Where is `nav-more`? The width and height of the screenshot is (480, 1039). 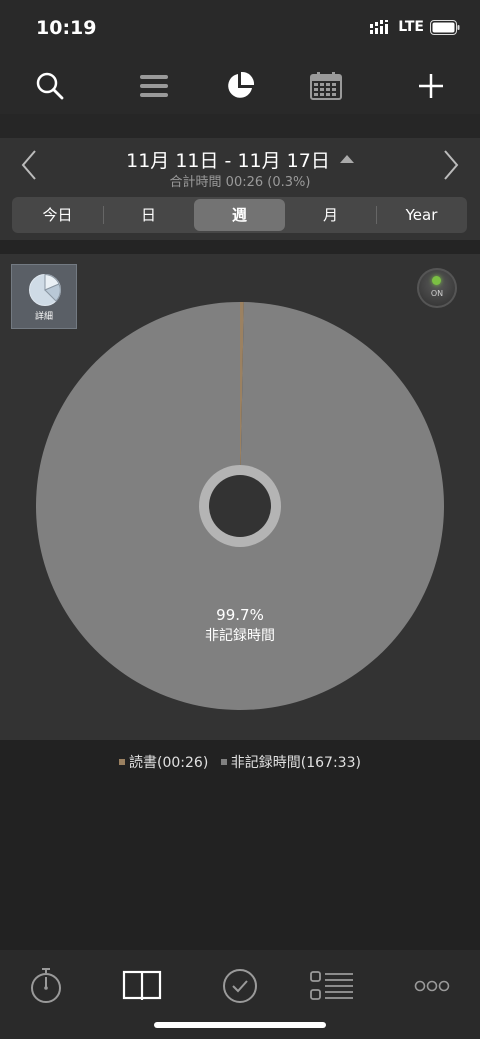 nav-more is located at coordinates (432, 986).